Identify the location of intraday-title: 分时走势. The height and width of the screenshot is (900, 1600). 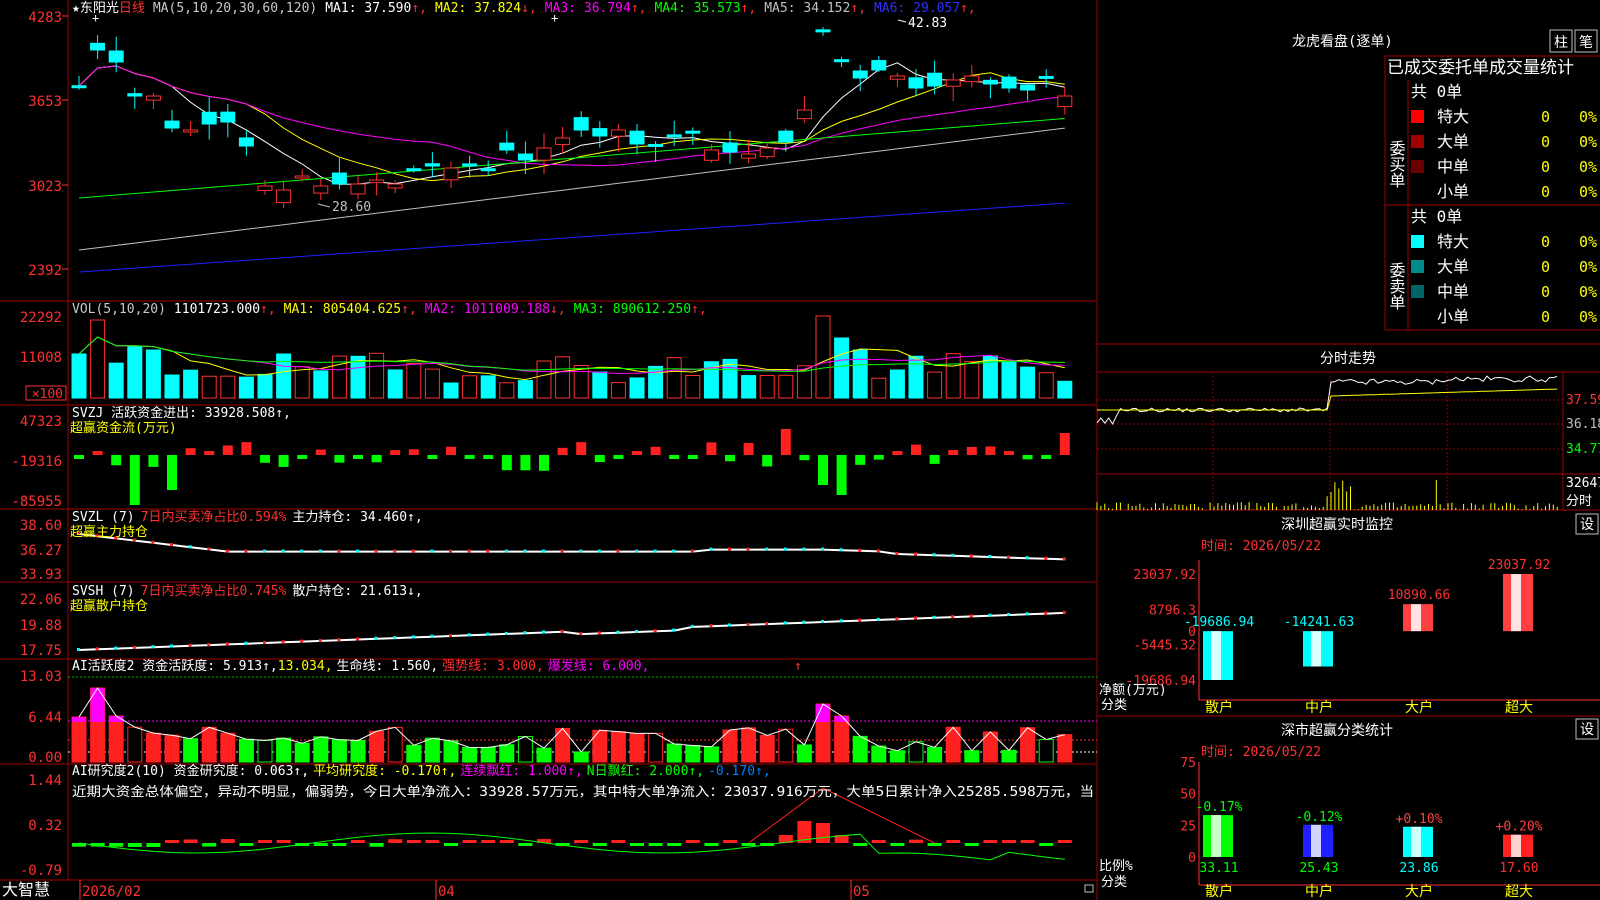
(1348, 359).